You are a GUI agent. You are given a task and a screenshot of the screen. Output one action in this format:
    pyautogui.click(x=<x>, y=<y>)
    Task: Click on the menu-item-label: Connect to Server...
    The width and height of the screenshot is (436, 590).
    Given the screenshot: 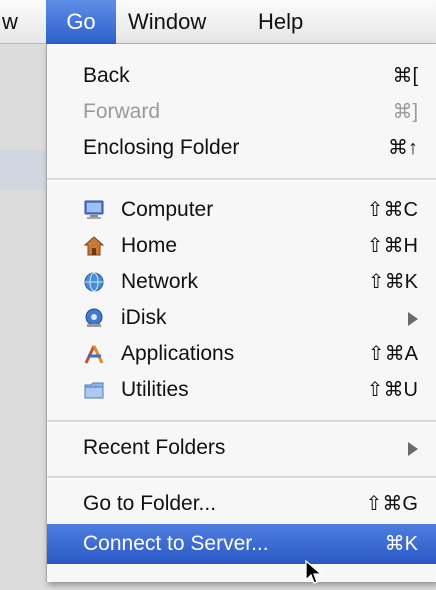 What is the action you would take?
    pyautogui.click(x=176, y=543)
    